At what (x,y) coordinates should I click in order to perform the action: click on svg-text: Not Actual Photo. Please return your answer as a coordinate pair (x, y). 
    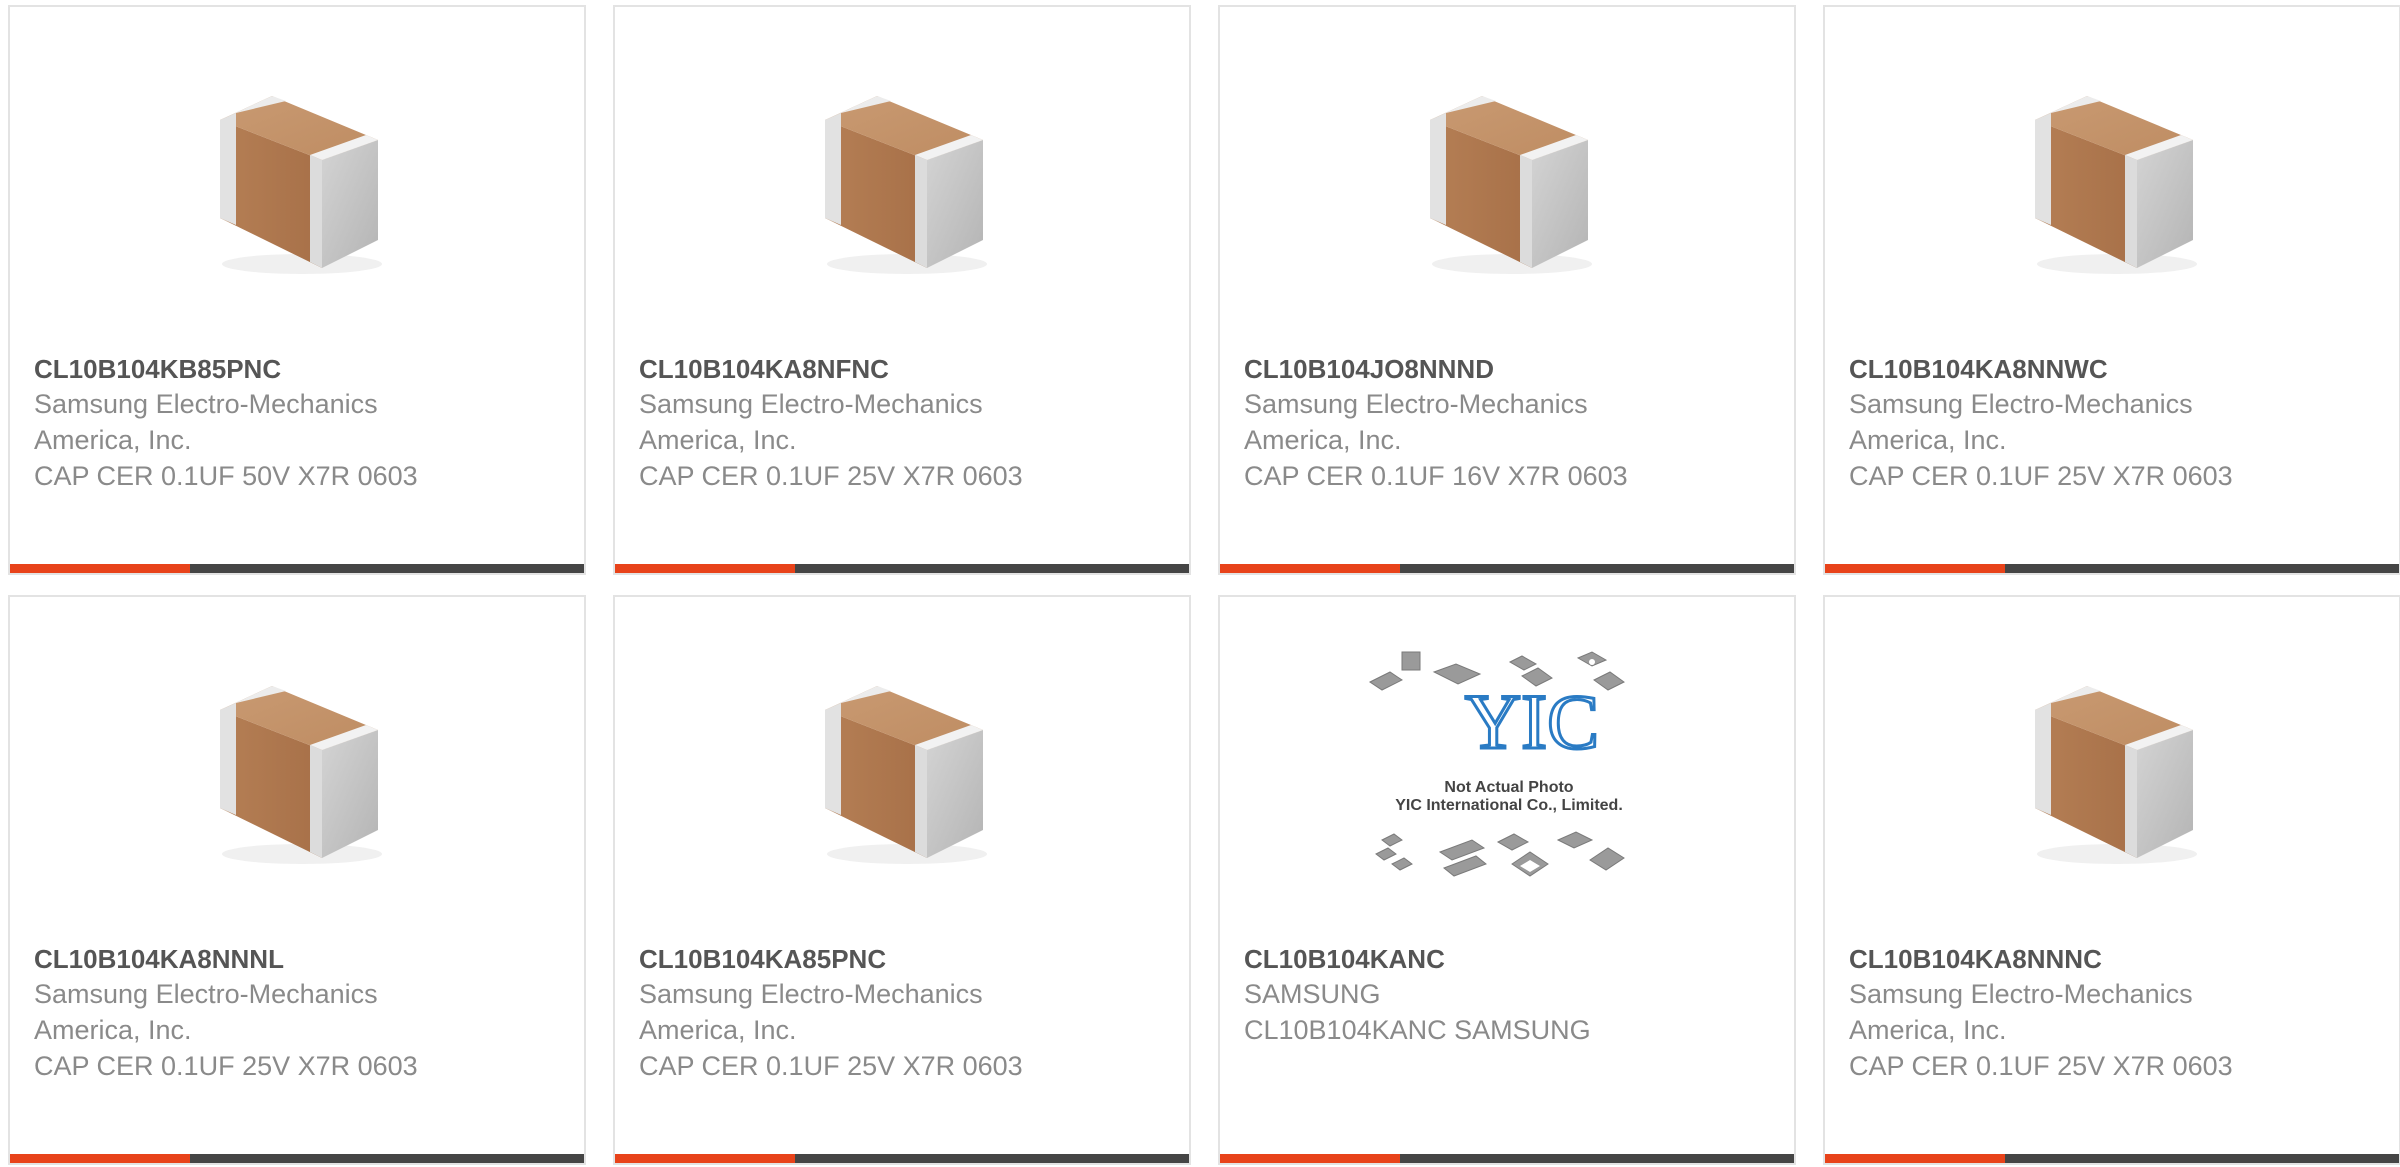
    Looking at the image, I should click on (1508, 787).